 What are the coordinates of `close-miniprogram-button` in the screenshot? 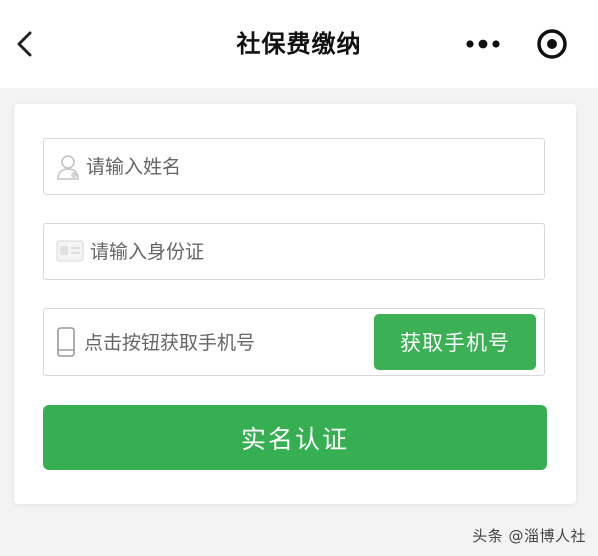 It's located at (552, 44).